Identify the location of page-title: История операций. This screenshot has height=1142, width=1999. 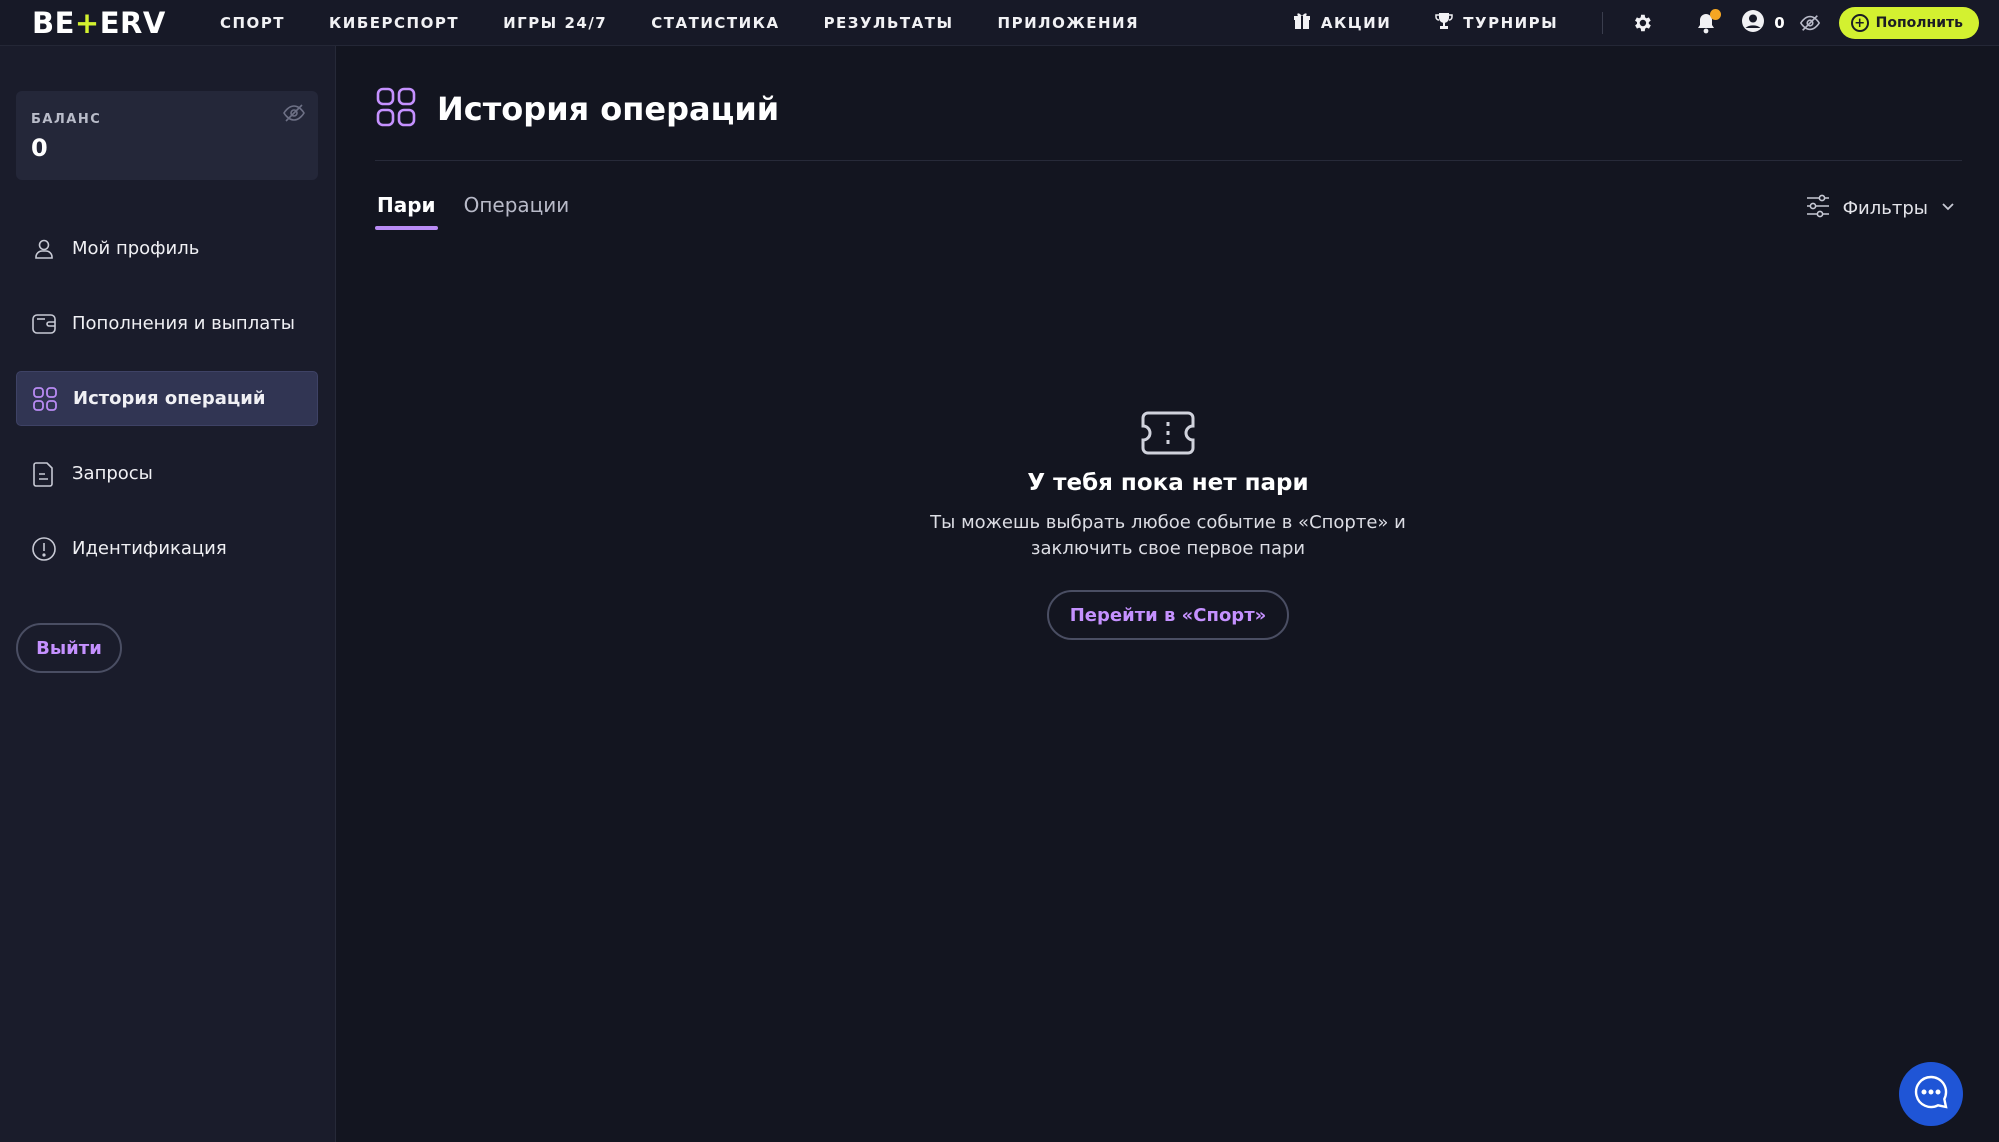
(608, 109).